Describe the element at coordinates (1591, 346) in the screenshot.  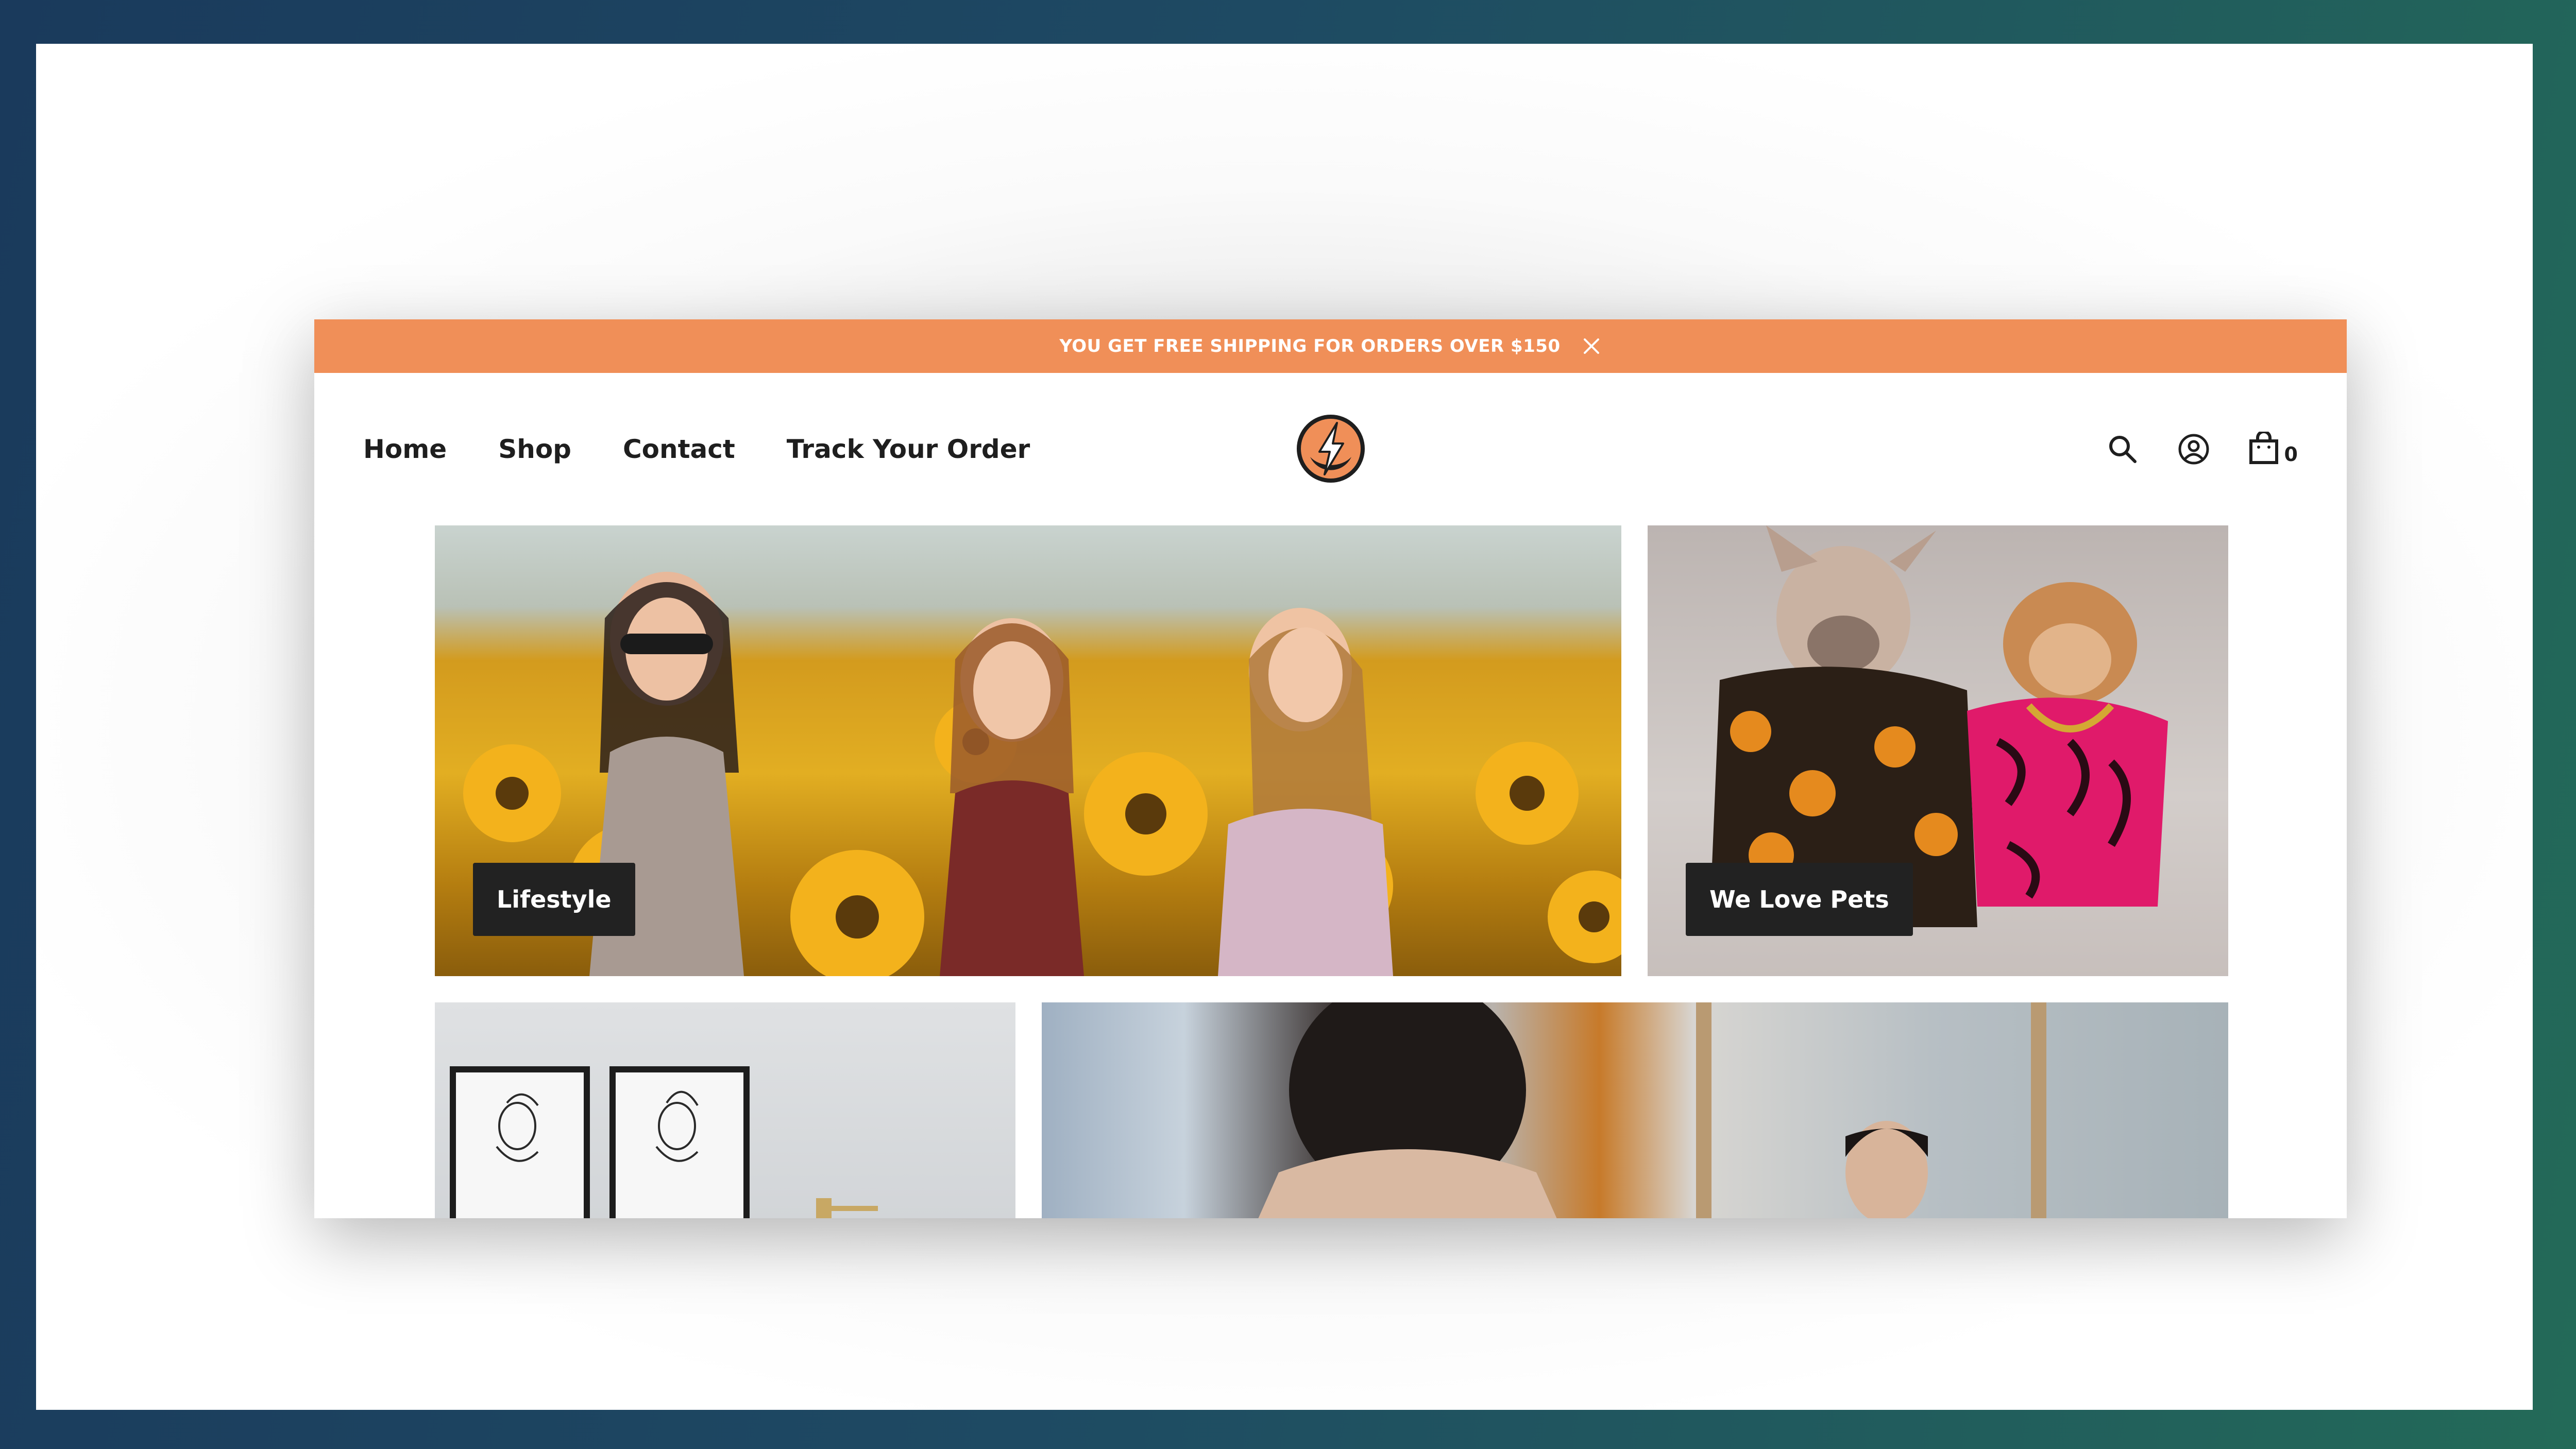
I see `close-icon` at that location.